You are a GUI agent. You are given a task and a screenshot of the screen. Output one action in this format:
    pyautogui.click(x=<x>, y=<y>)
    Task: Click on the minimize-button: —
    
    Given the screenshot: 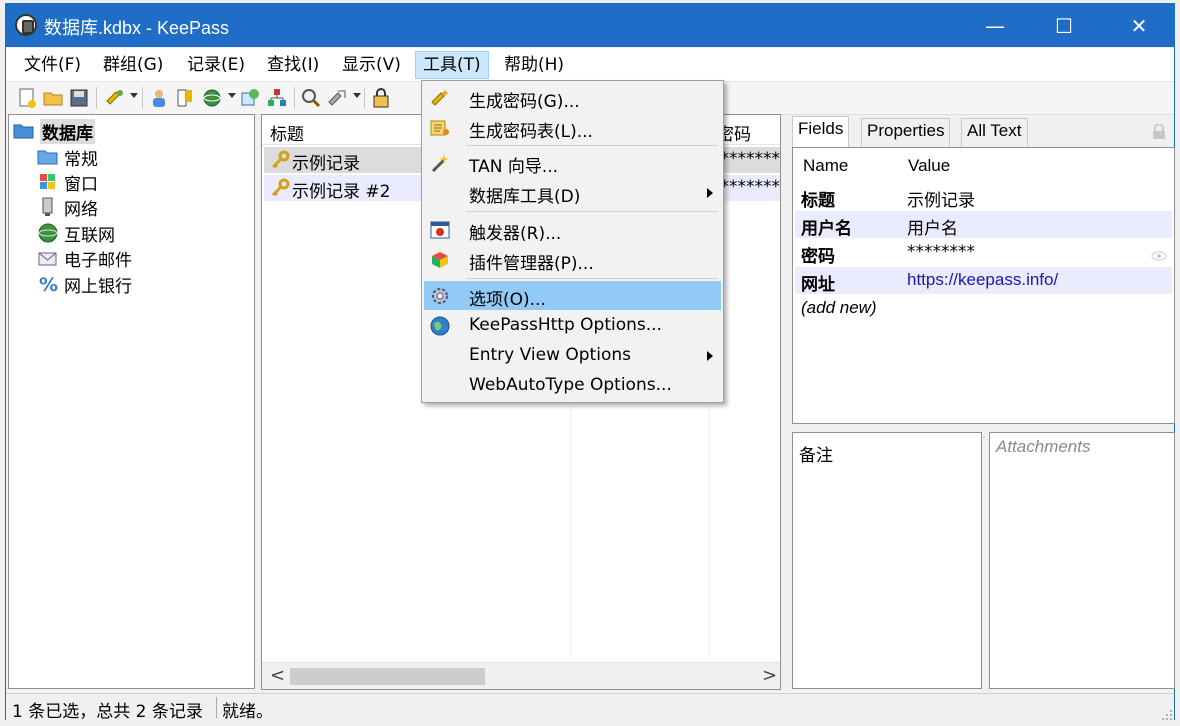 What is the action you would take?
    pyautogui.click(x=995, y=25)
    